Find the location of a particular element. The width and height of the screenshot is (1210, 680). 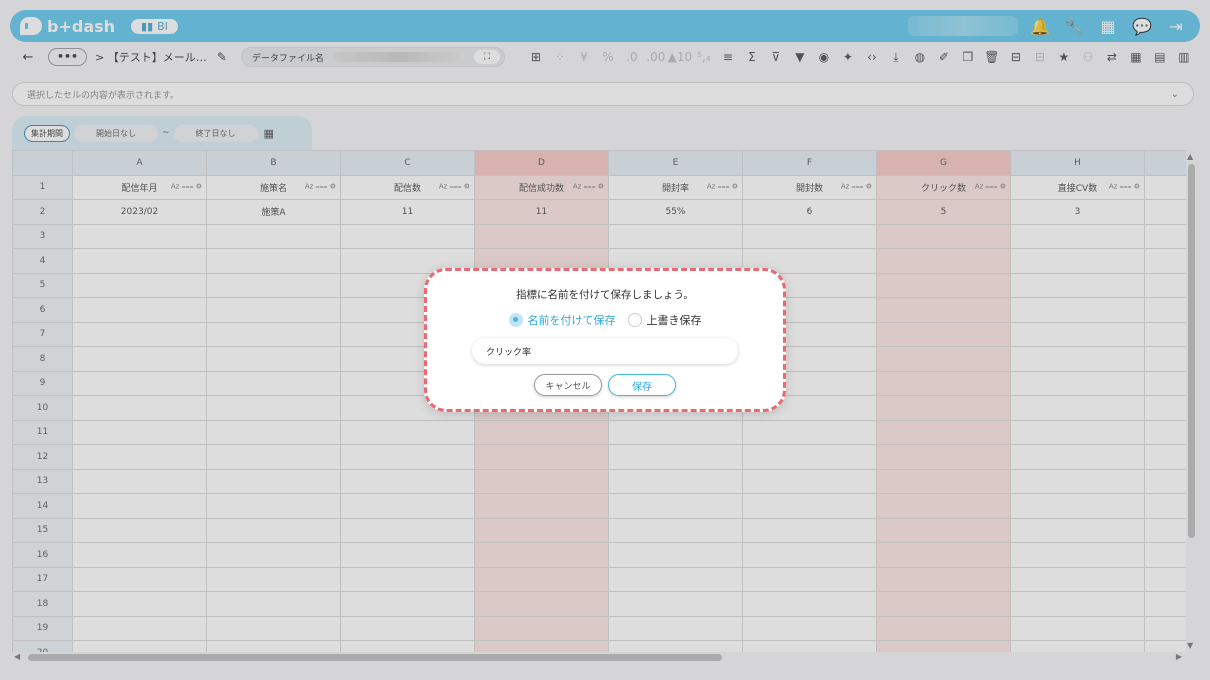

save-mode-radio-group: 名前を付けて保存 上書き保存 is located at coordinates (605, 320).